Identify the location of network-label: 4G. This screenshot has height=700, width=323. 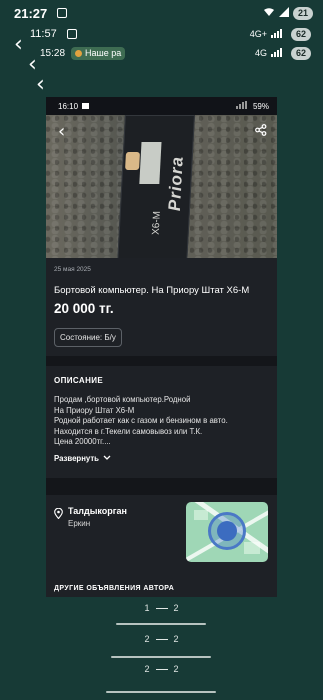
(260, 53).